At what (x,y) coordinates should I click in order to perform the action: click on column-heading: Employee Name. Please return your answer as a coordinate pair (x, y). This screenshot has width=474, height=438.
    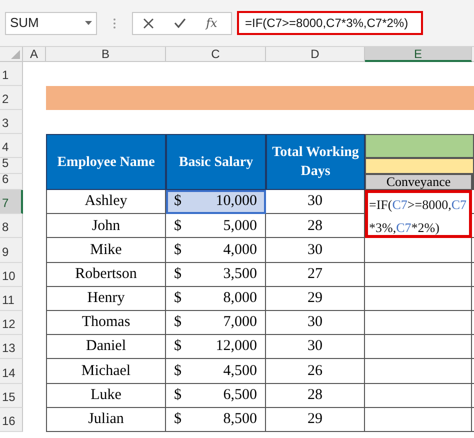
    Looking at the image, I should click on (106, 162).